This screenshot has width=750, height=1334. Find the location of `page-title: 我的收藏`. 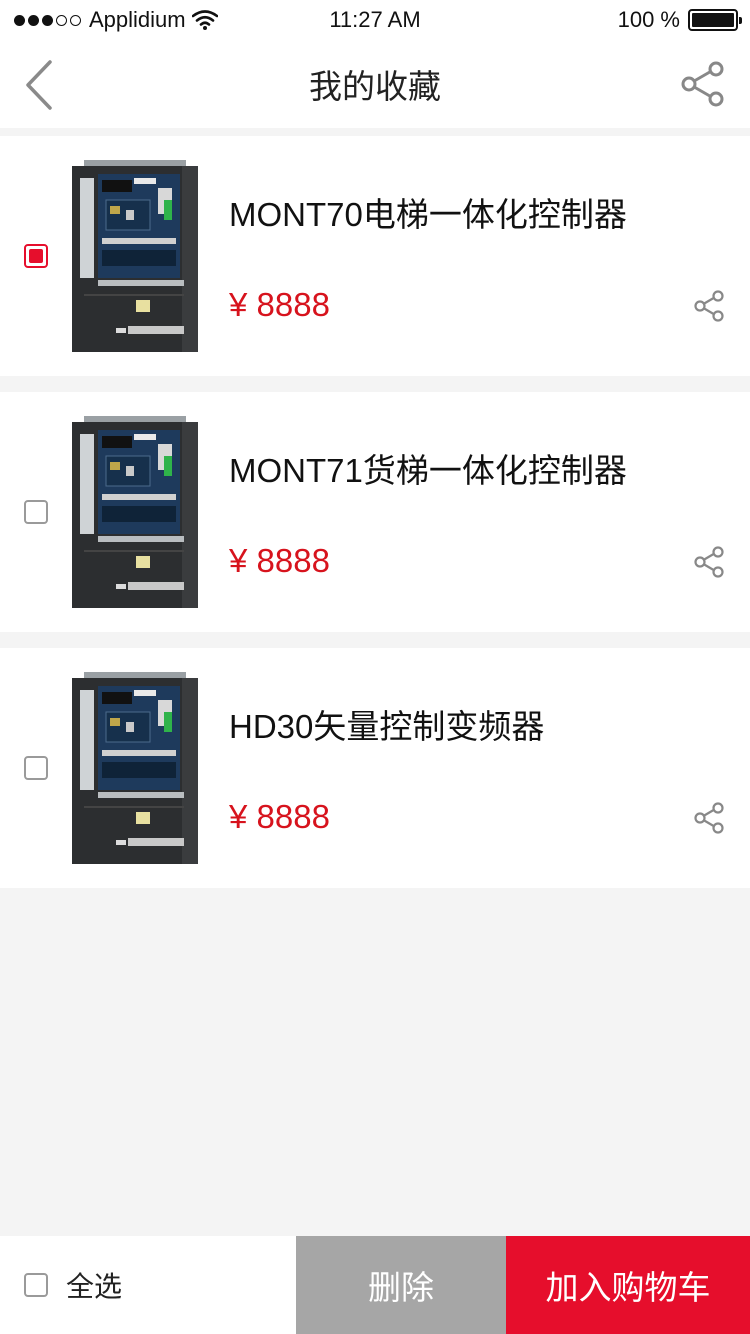

page-title: 我的收藏 is located at coordinates (375, 86).